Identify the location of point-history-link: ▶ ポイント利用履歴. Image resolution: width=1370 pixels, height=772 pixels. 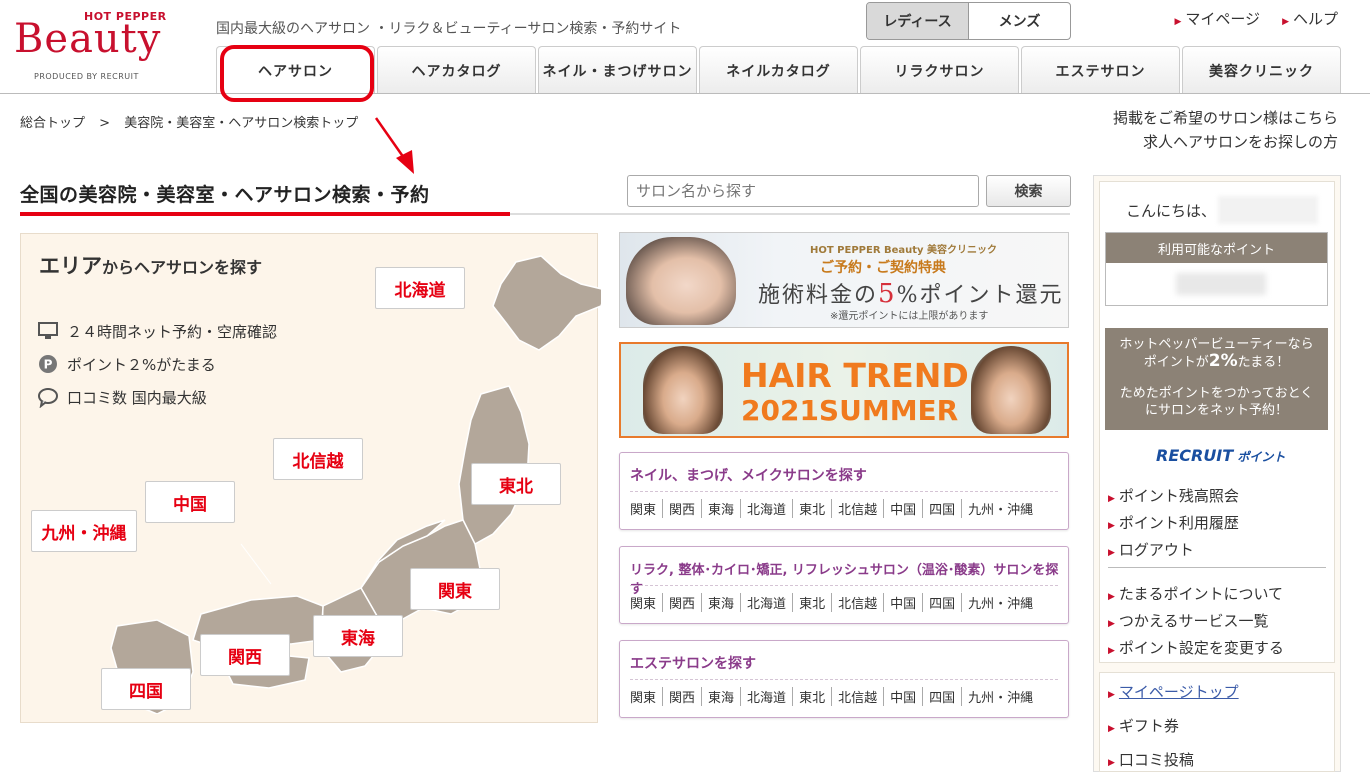
(1173, 524).